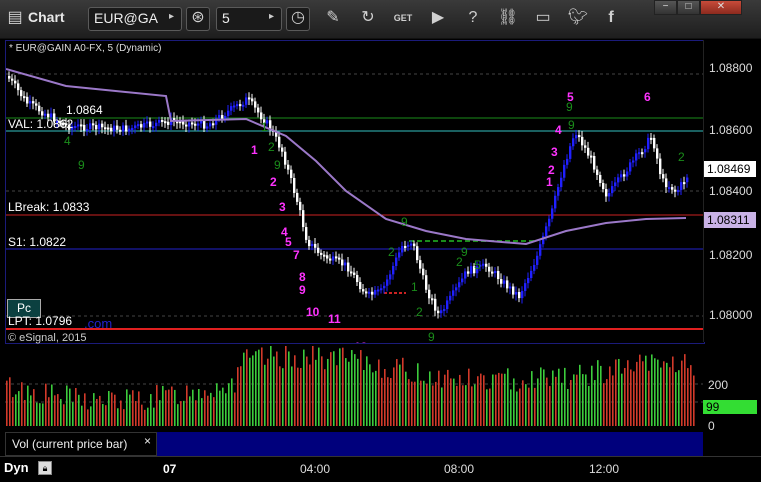  What do you see at coordinates (298, 19) in the screenshot?
I see `clock-icon: ◷` at bounding box center [298, 19].